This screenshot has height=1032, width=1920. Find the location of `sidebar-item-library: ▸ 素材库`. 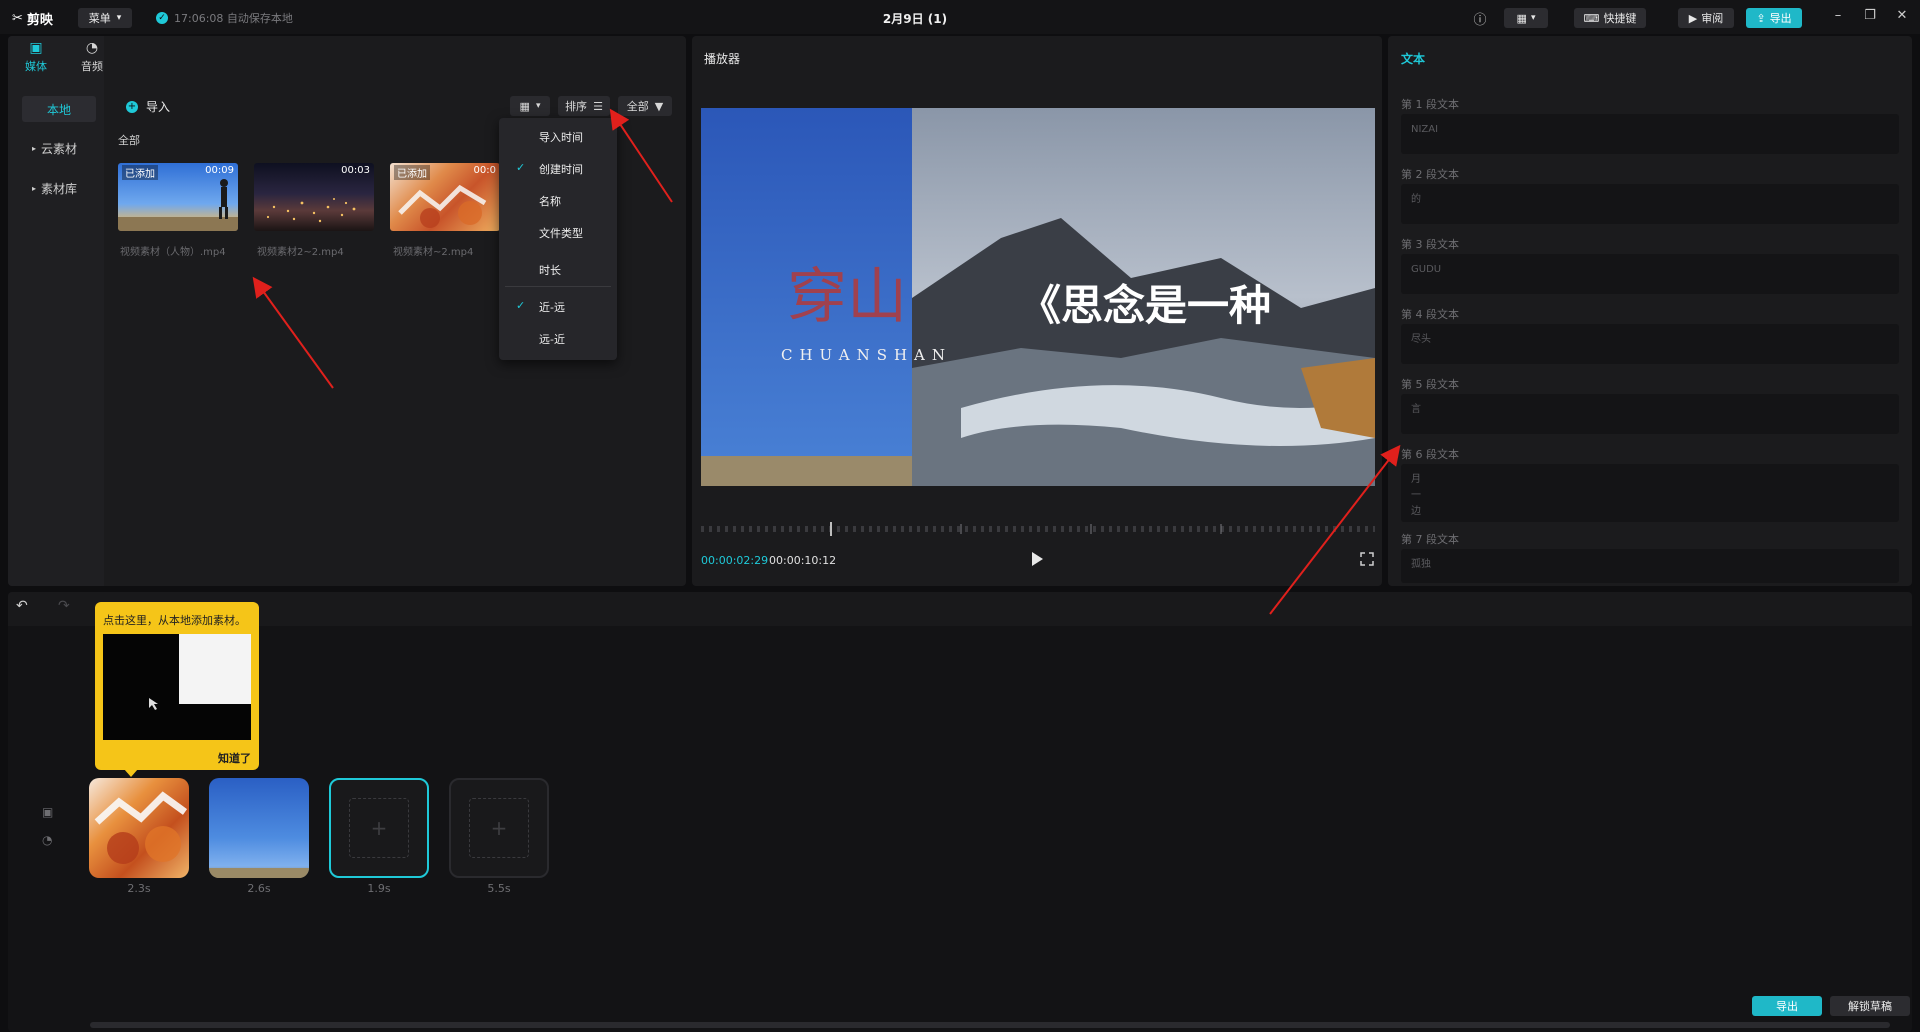

sidebar-item-library: ▸ 素材库 is located at coordinates (59, 188).